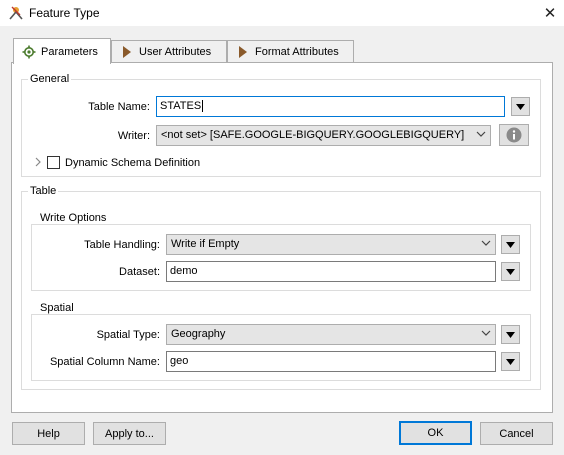  I want to click on table-name-input: STATES, so click(330, 106).